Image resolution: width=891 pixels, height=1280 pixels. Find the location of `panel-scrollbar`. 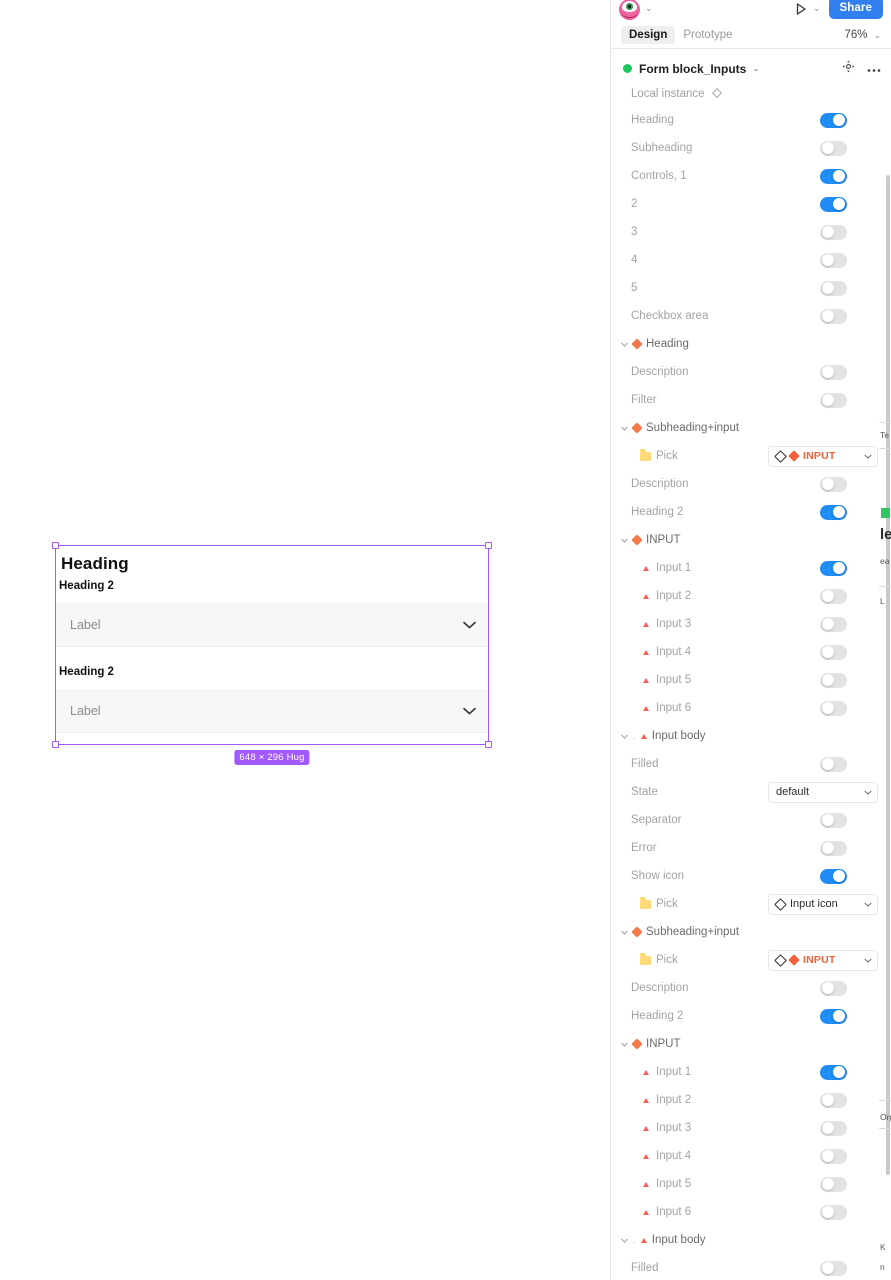

panel-scrollbar is located at coordinates (888, 675).